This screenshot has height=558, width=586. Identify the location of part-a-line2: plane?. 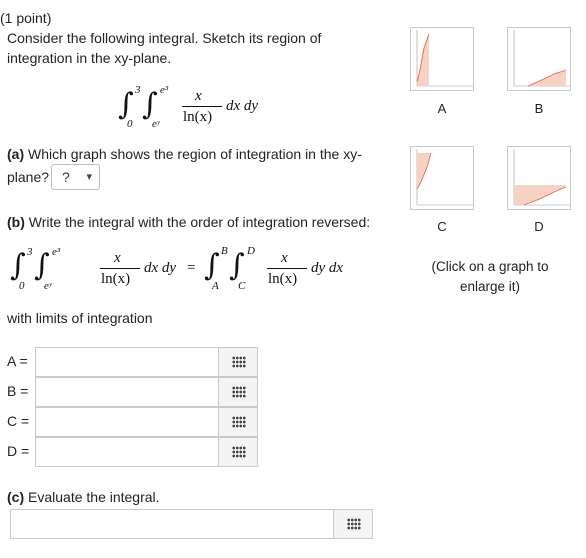
(28, 177).